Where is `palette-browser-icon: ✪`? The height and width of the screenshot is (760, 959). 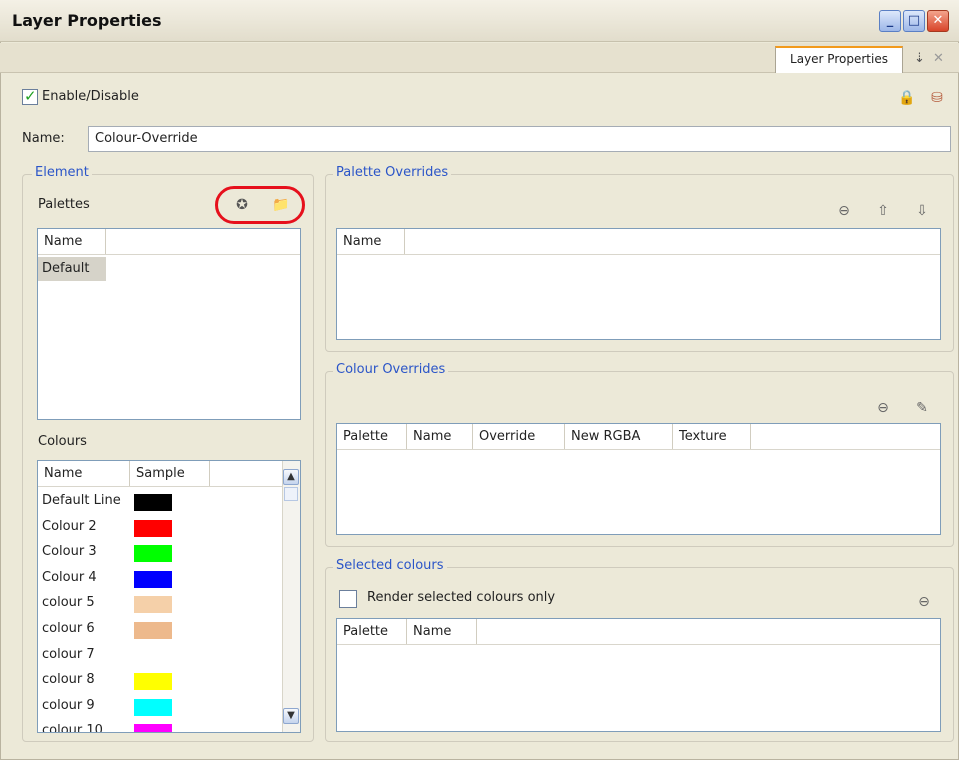 palette-browser-icon: ✪ is located at coordinates (242, 205).